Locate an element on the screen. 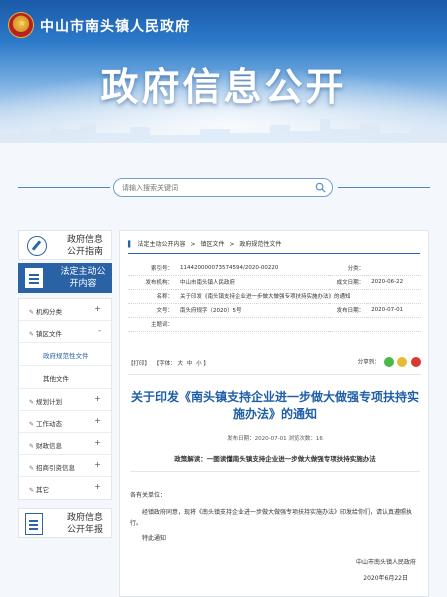  table-row: 索引号： 11442000007357459​4/2020-00220 分类： is located at coordinates (274, 268).